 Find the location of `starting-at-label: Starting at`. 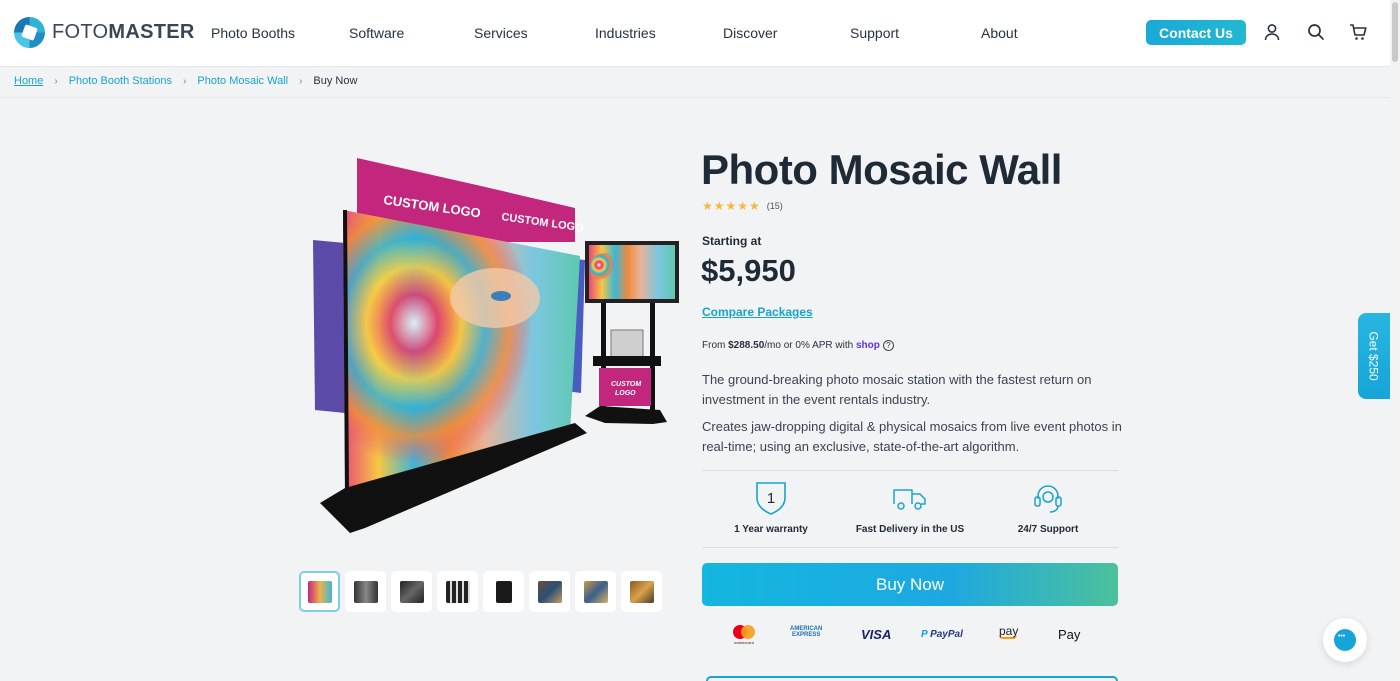

starting-at-label: Starting at is located at coordinates (732, 241).